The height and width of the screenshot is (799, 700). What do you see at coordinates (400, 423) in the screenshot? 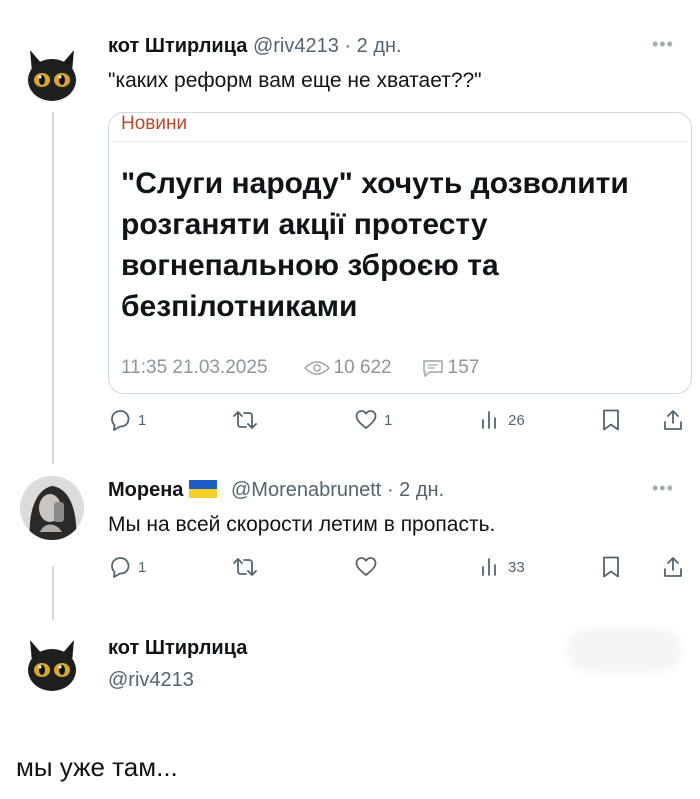
I see `action-bar: 1 1 26` at bounding box center [400, 423].